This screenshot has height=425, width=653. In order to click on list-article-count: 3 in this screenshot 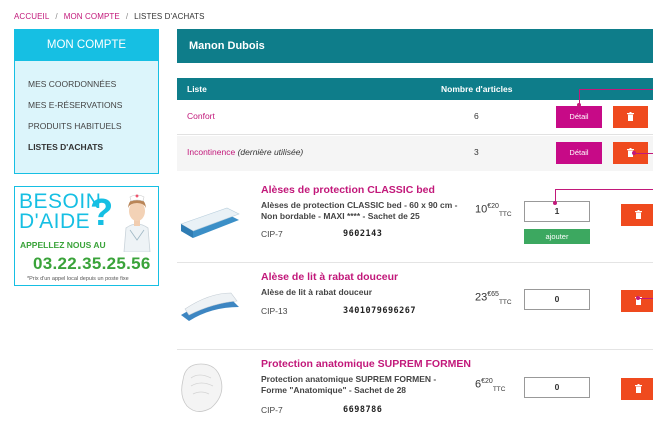, I will do `click(476, 152)`.